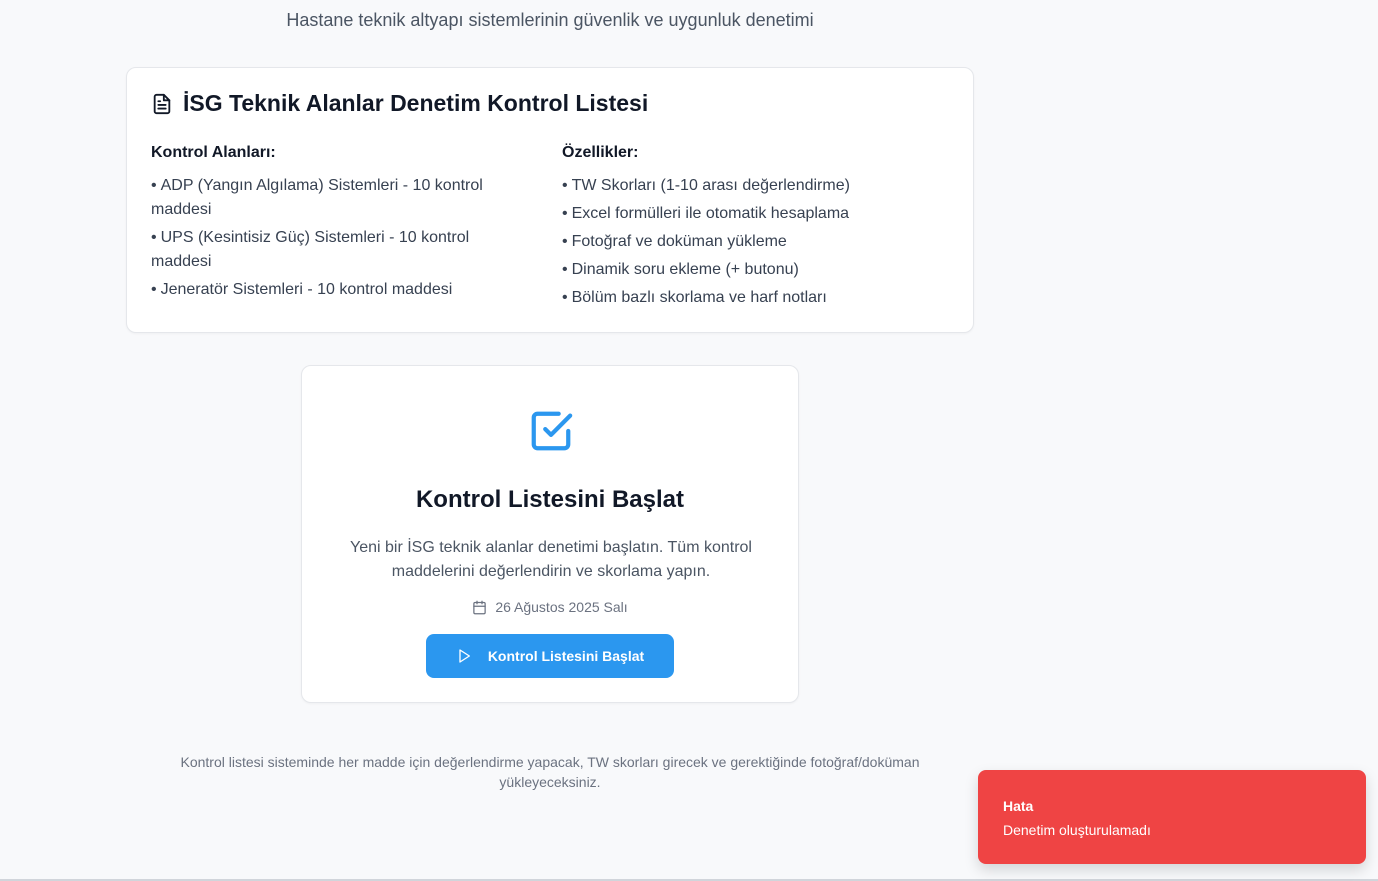 Image resolution: width=1378 pixels, height=881 pixels. What do you see at coordinates (566, 656) in the screenshot?
I see `start-checklist-button-label: Kontrol Listesini Başlat` at bounding box center [566, 656].